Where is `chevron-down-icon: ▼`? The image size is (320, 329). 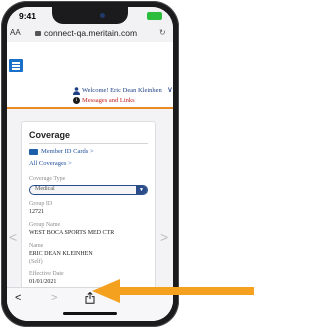
chevron-down-icon: ▼ is located at coordinates (141, 190).